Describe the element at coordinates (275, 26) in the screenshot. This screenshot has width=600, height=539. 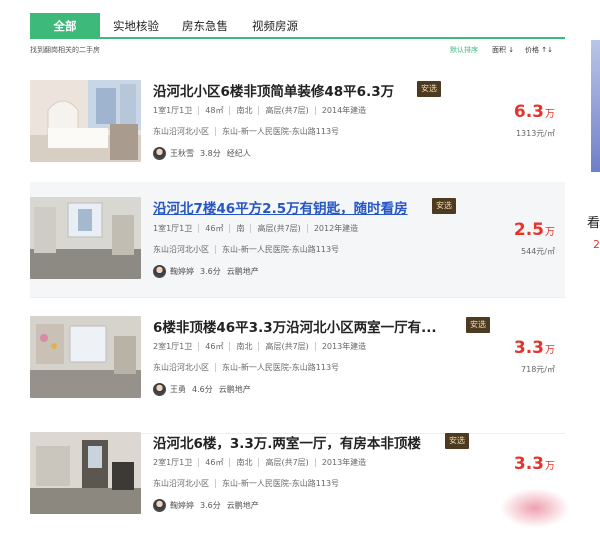
I see `tab-video: 视频房源` at that location.